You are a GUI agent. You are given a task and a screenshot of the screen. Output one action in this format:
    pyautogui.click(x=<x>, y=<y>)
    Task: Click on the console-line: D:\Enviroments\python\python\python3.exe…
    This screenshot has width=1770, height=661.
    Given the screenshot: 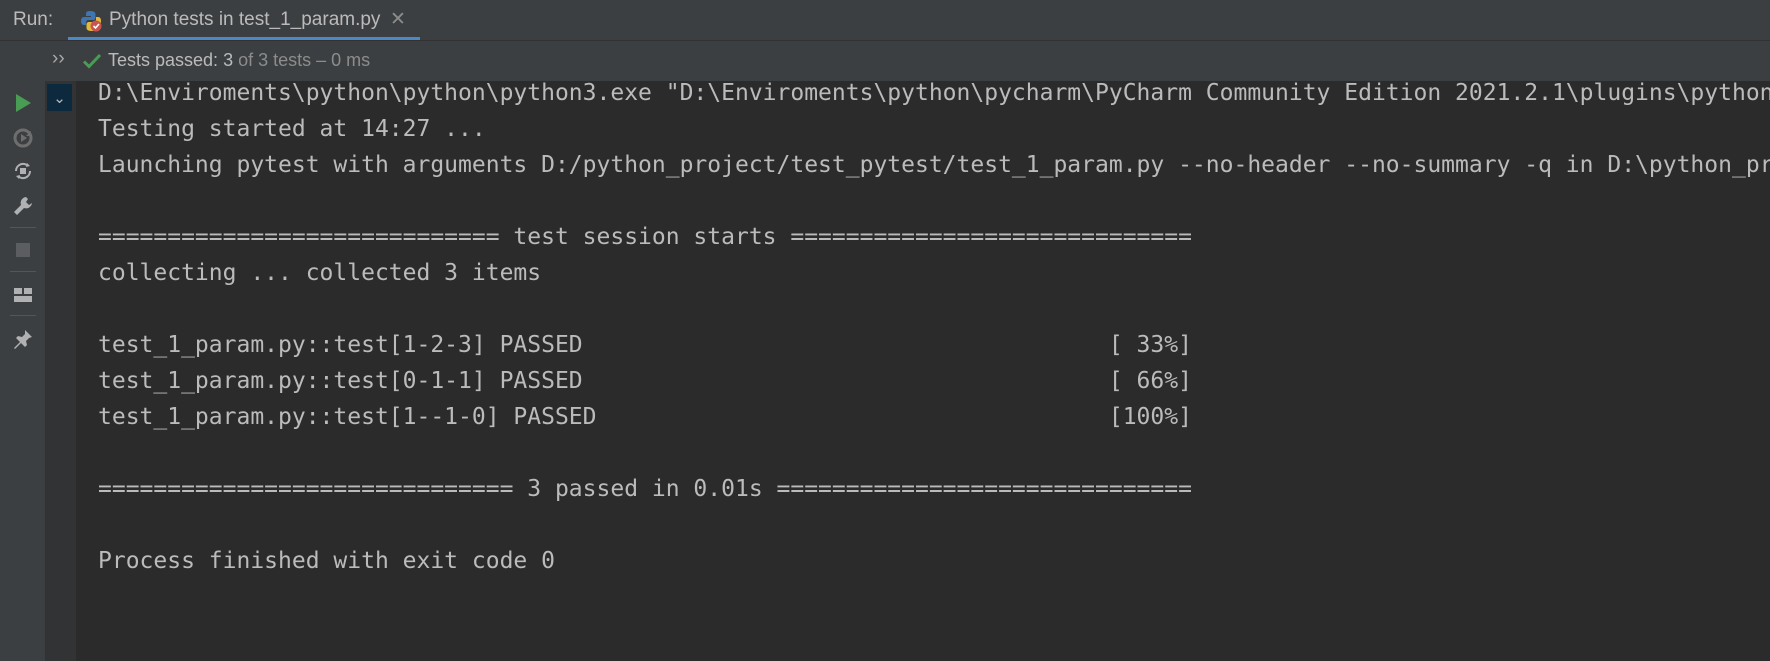 What is the action you would take?
    pyautogui.click(x=934, y=93)
    